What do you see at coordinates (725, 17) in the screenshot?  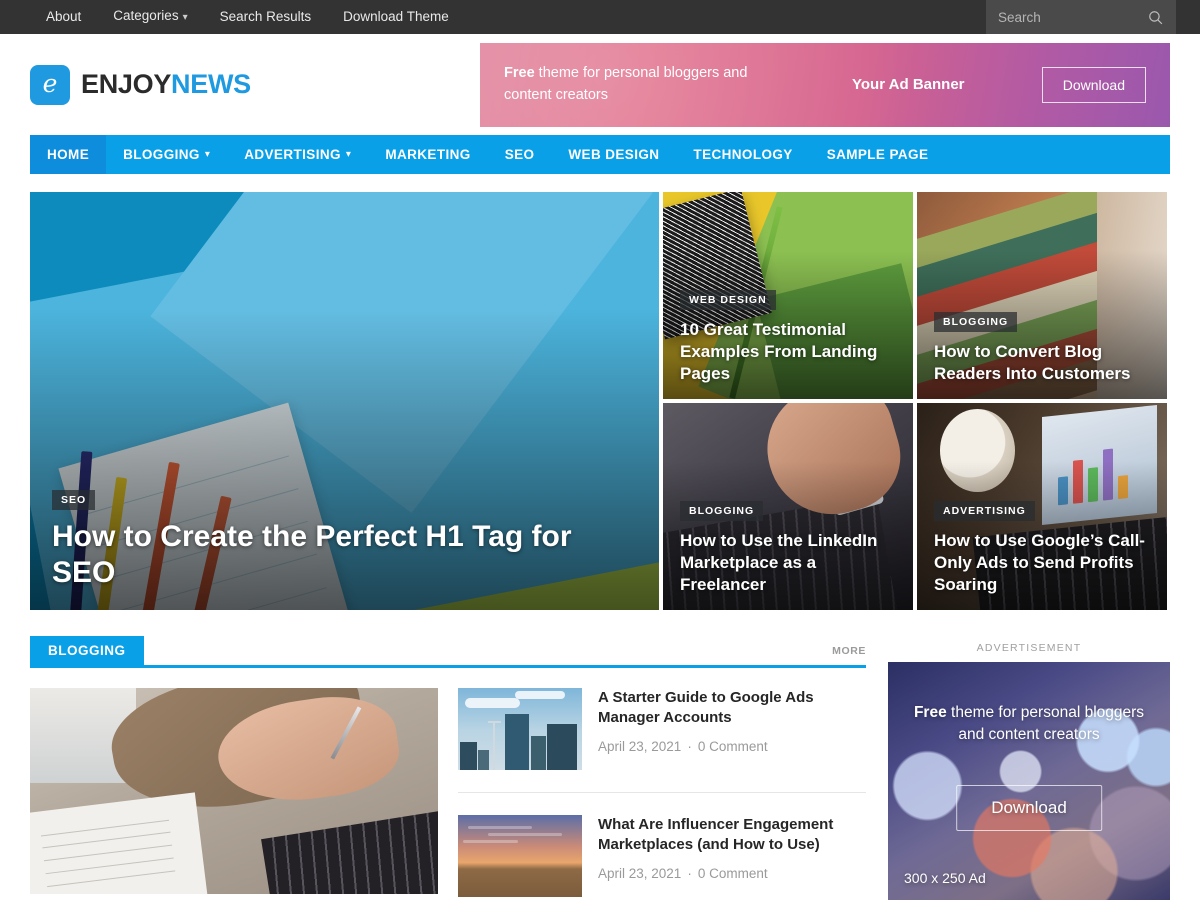 I see `top-bar-spacer` at bounding box center [725, 17].